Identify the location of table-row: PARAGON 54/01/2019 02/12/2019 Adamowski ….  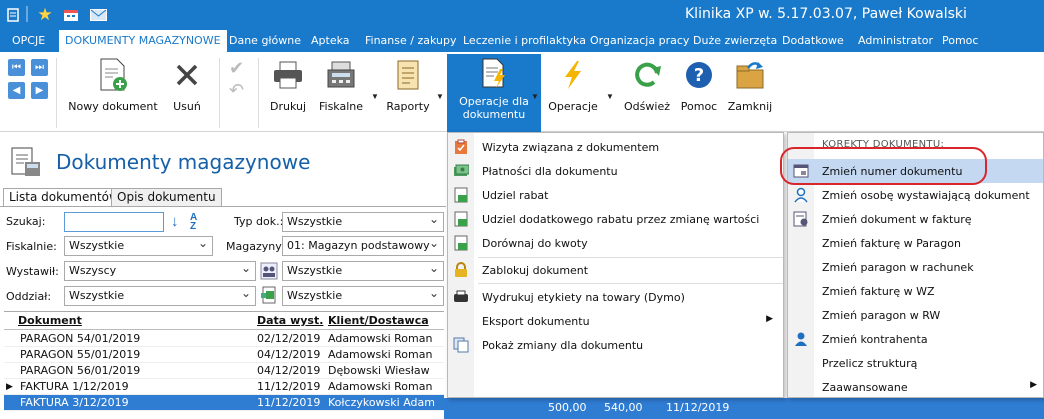
(224, 339).